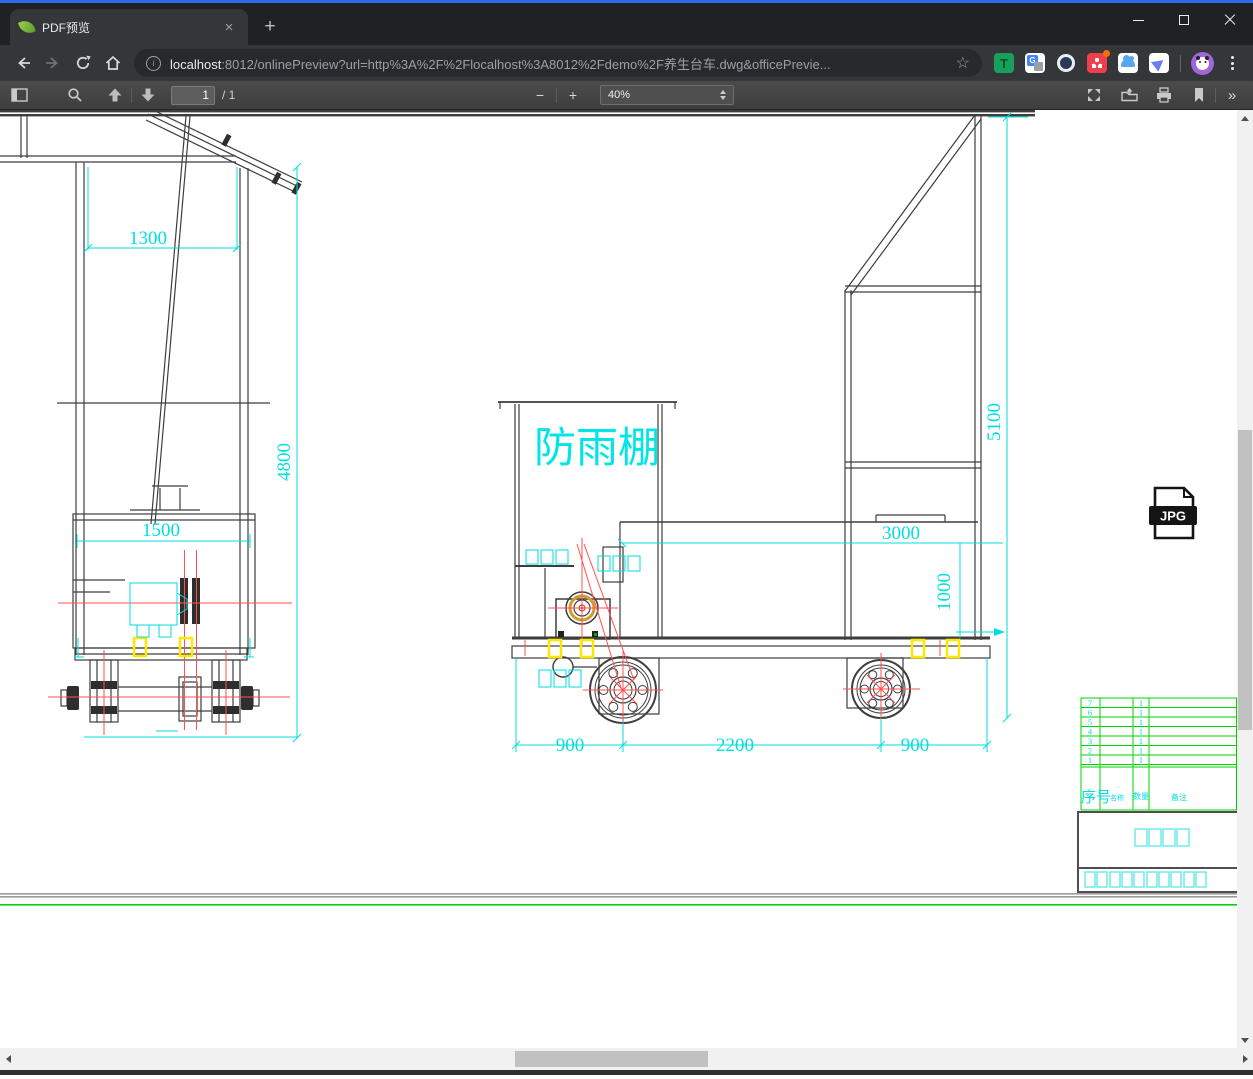 The height and width of the screenshot is (1079, 1253). Describe the element at coordinates (723, 95) in the screenshot. I see `select-spinner-icon` at that location.